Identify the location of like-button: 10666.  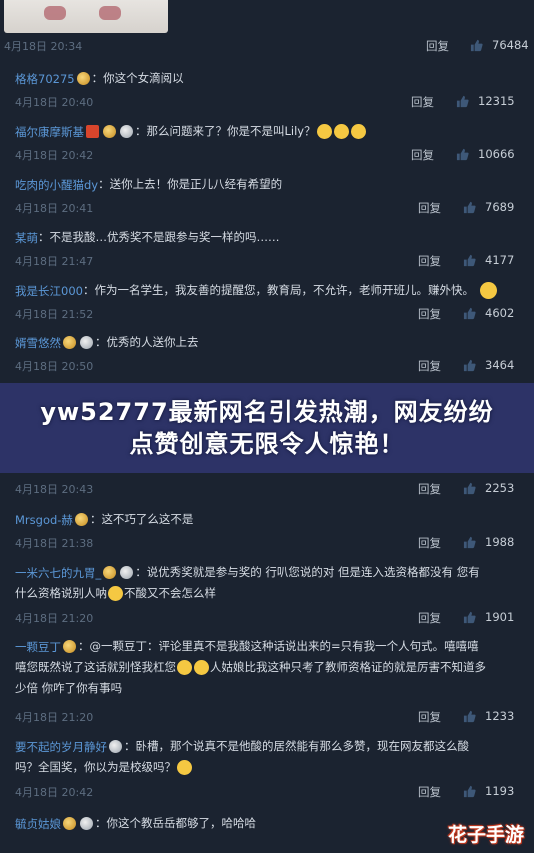
(485, 154).